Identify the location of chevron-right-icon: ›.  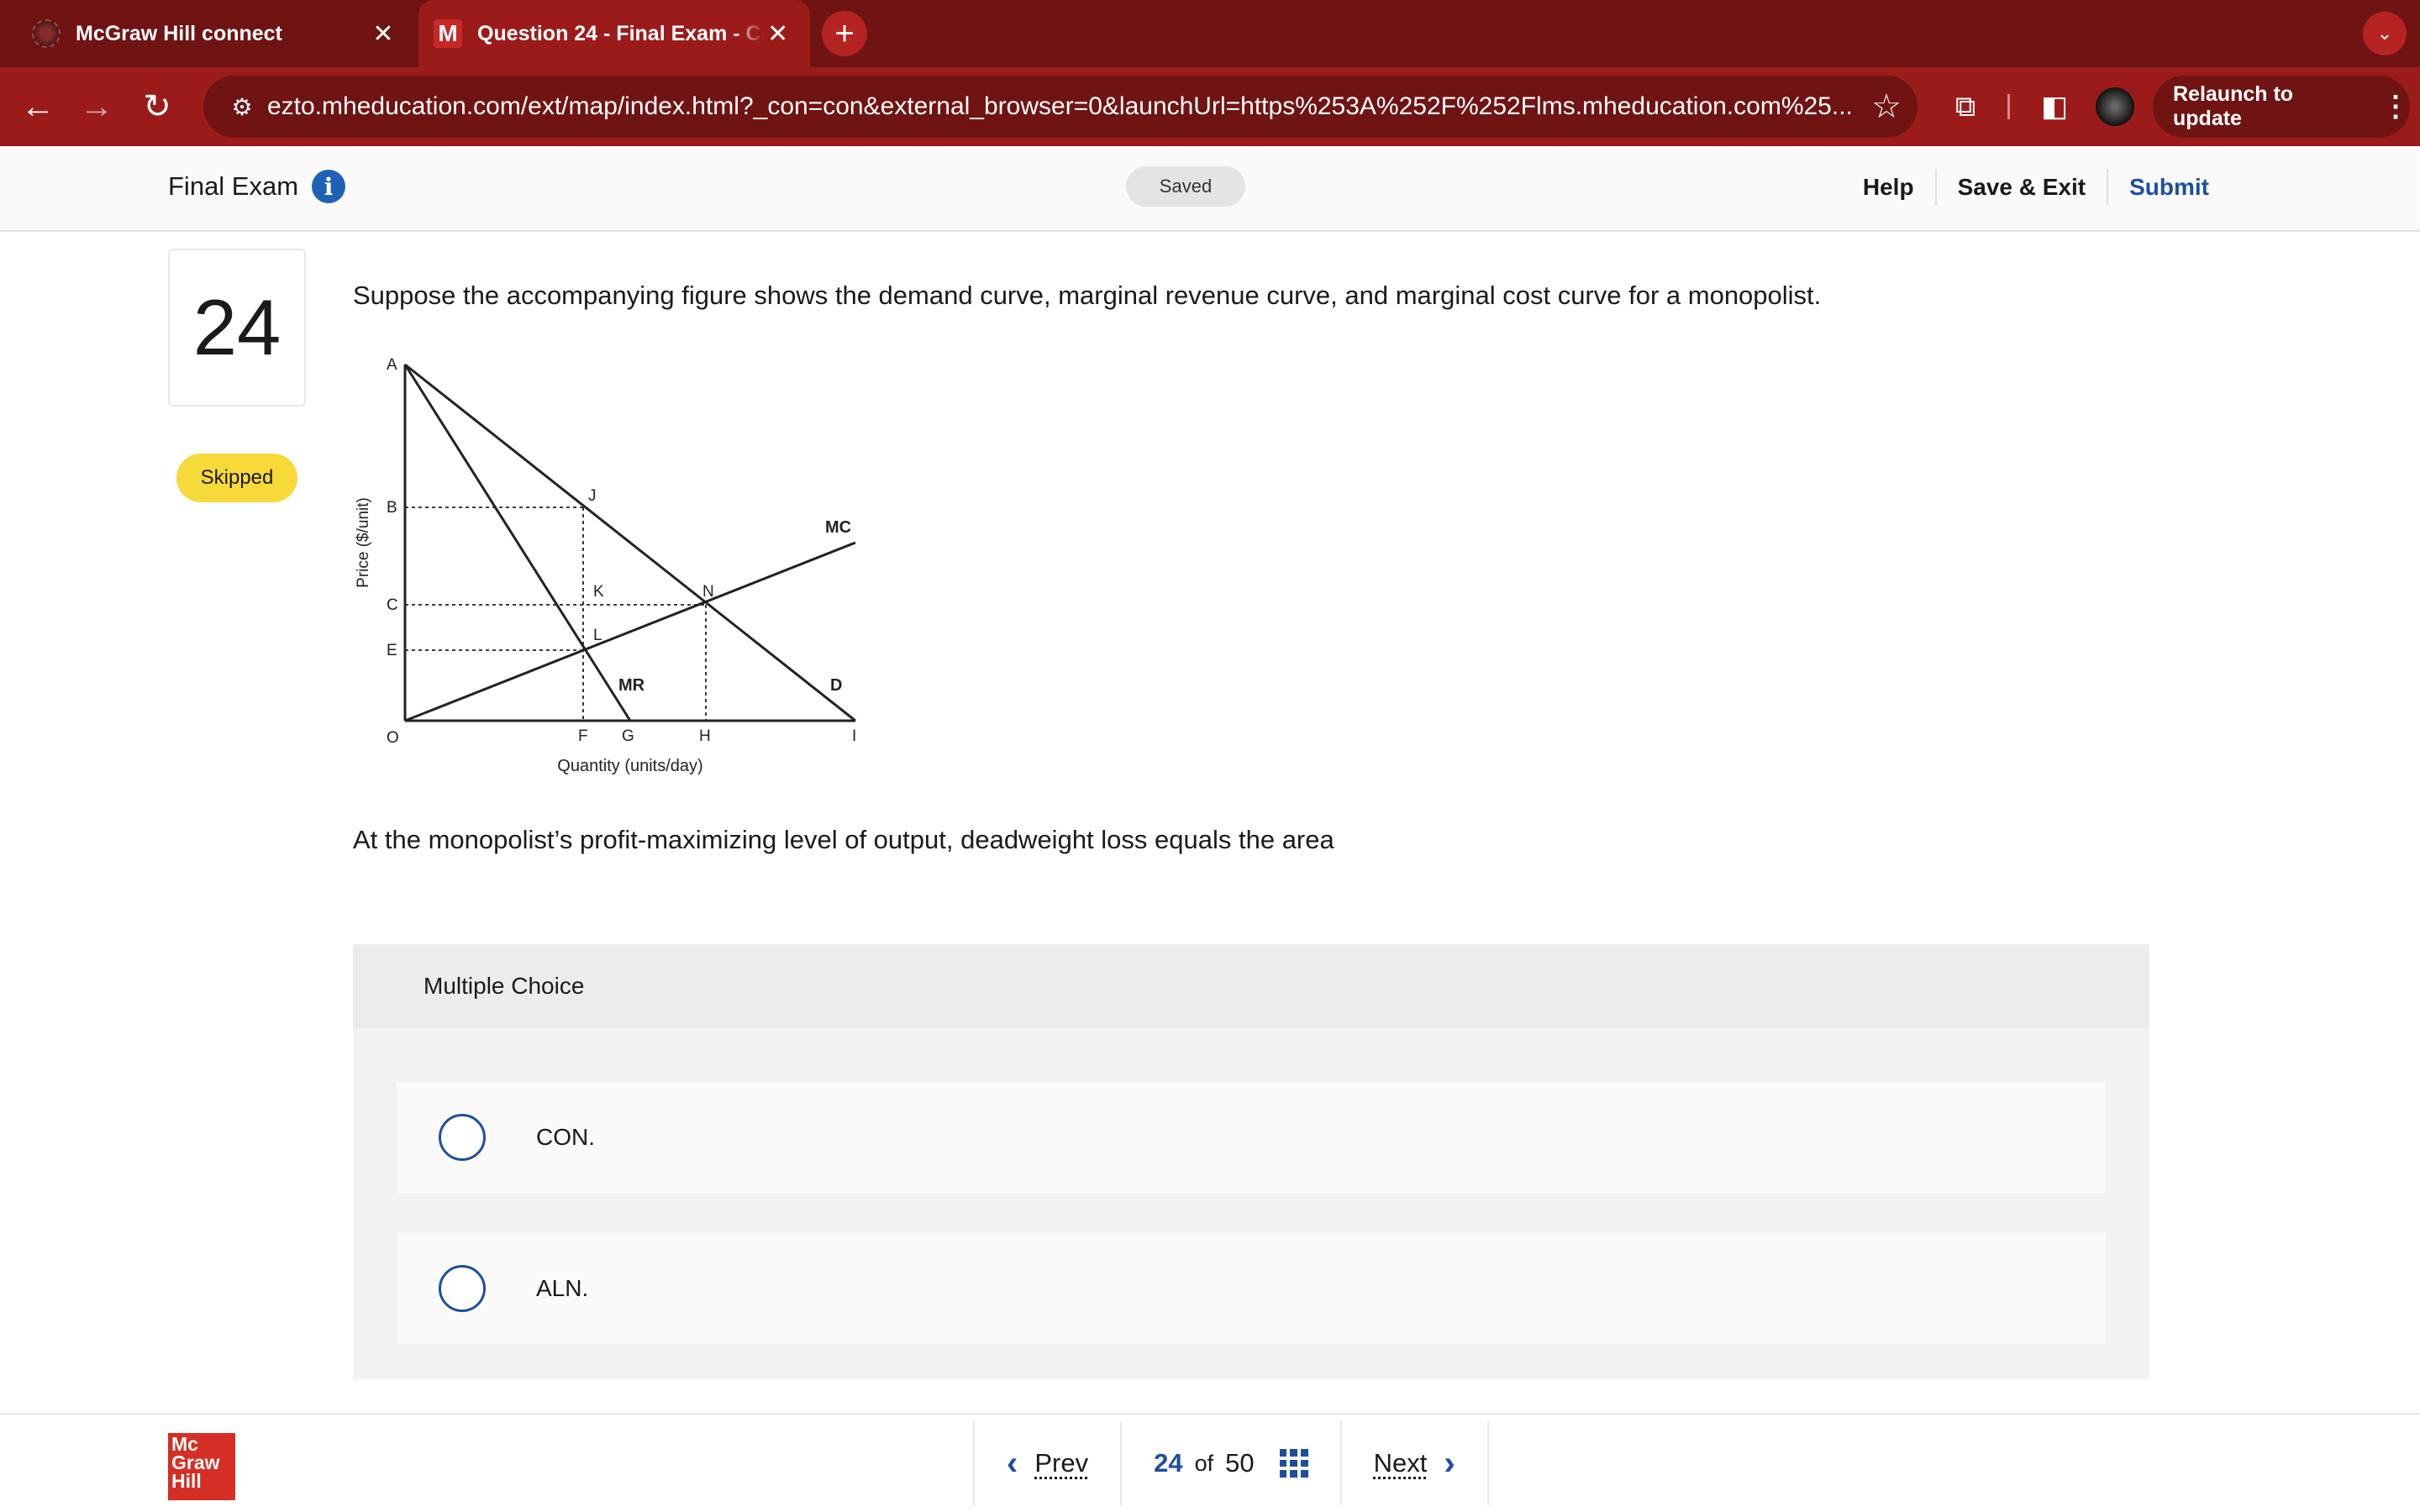
(1449, 1463).